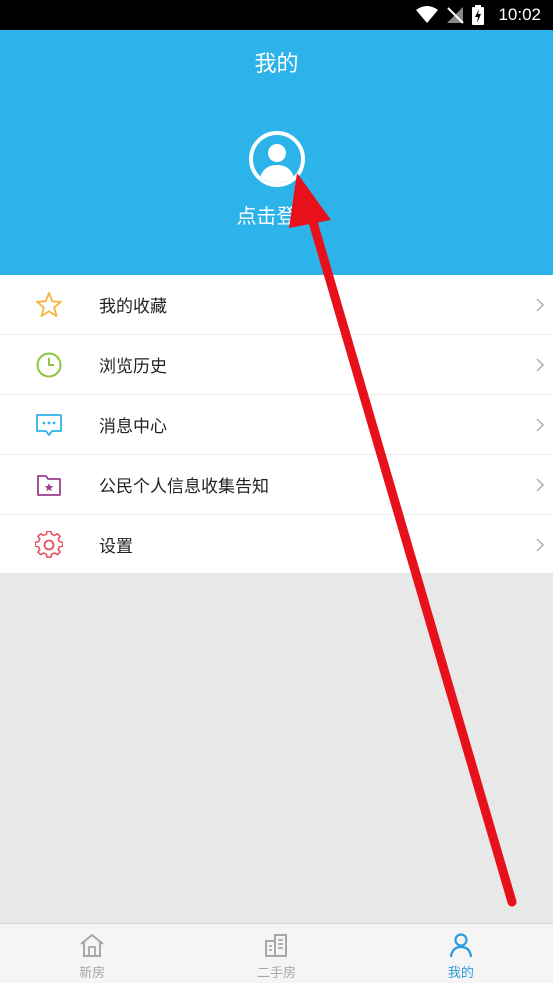  I want to click on nav-item-second-hand: 二手房, so click(276, 953).